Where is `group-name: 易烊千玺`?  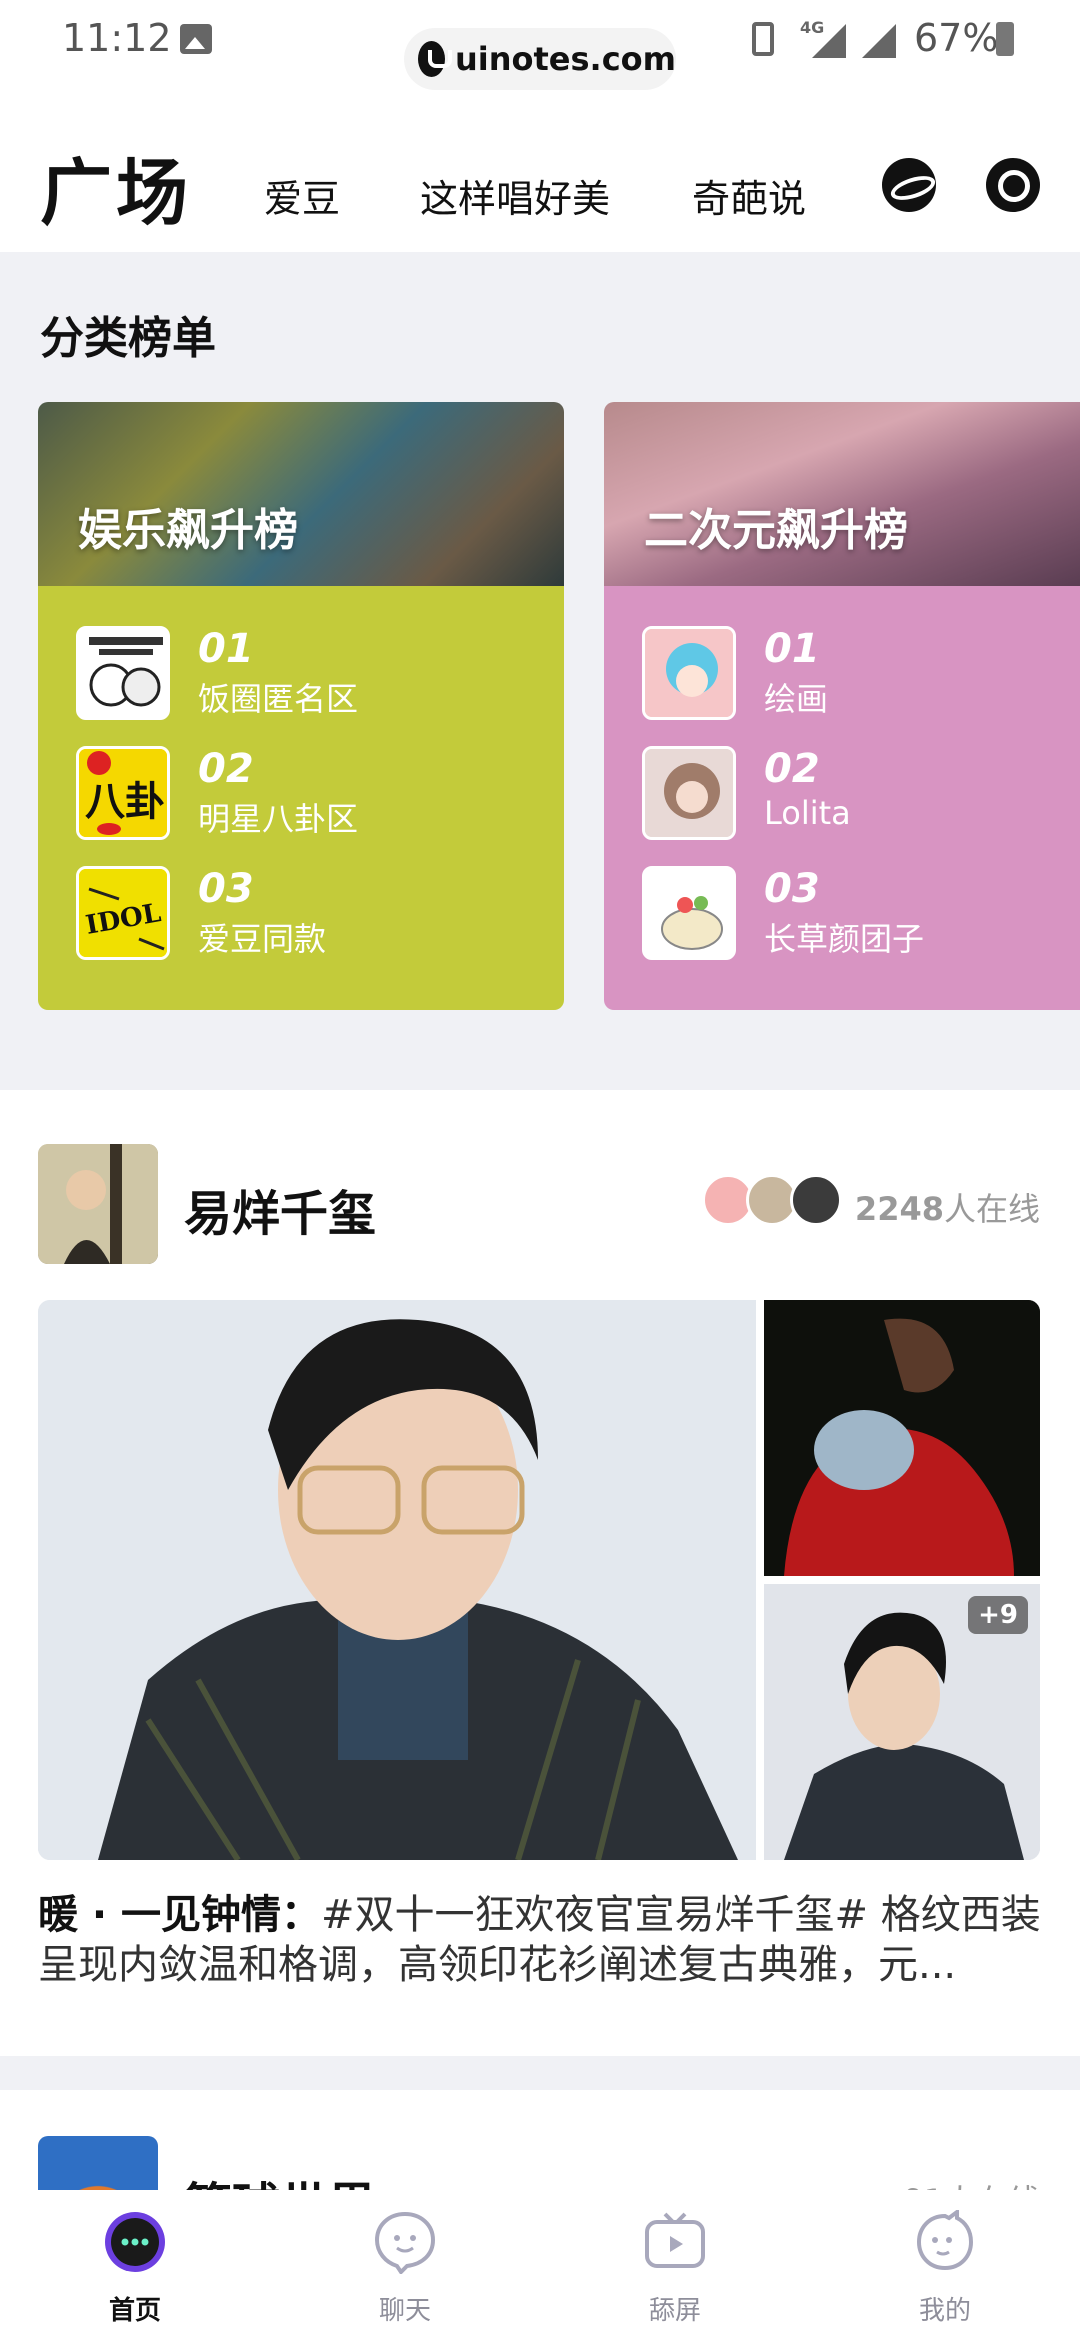
group-name: 易烊千玺 is located at coordinates (280, 1209).